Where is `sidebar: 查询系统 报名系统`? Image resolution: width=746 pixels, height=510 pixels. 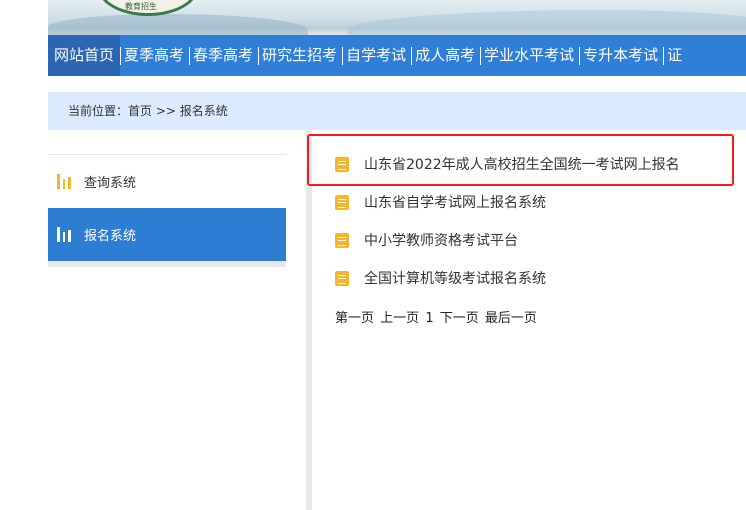
sidebar: 查询系统 报名系统 is located at coordinates (167, 210).